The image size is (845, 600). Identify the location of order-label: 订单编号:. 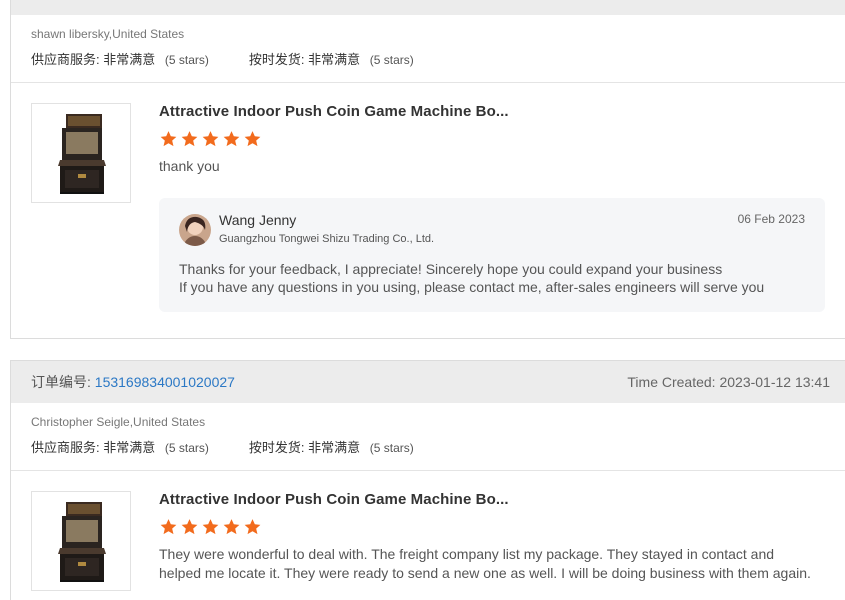
(61, 382).